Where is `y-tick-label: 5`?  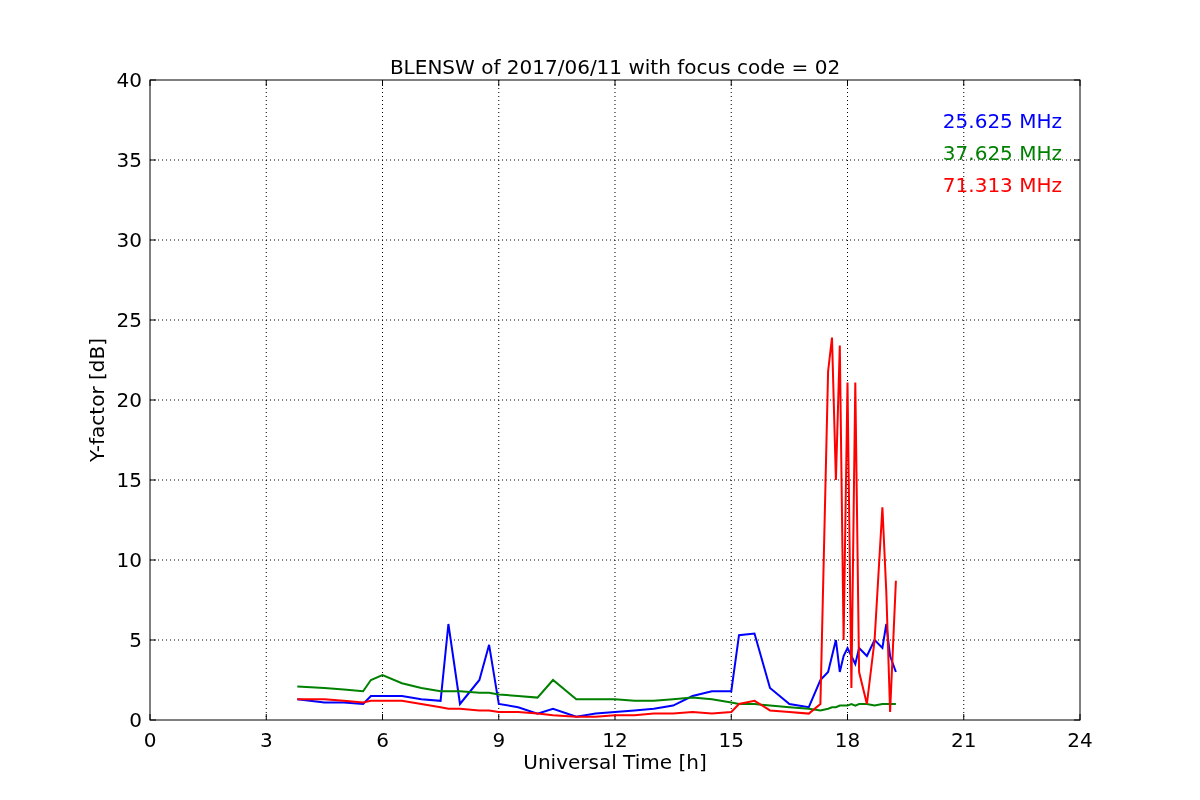
y-tick-label: 5 is located at coordinates (135, 640).